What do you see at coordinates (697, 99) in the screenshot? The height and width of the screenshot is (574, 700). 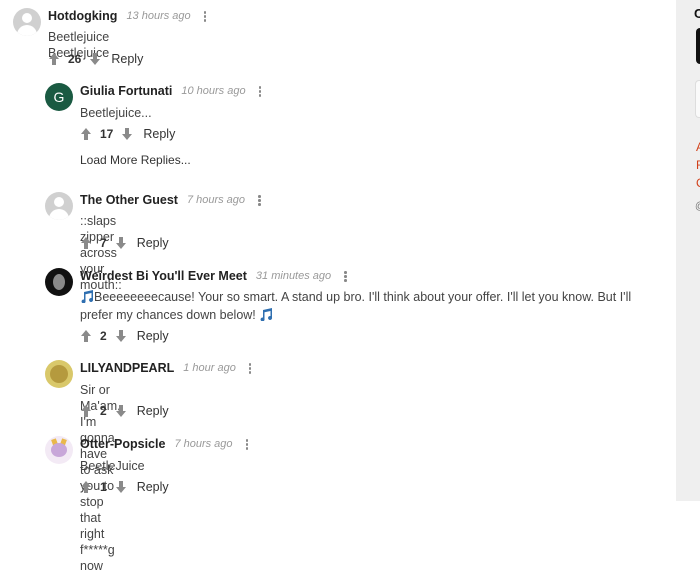 I see `sidebar-input` at bounding box center [697, 99].